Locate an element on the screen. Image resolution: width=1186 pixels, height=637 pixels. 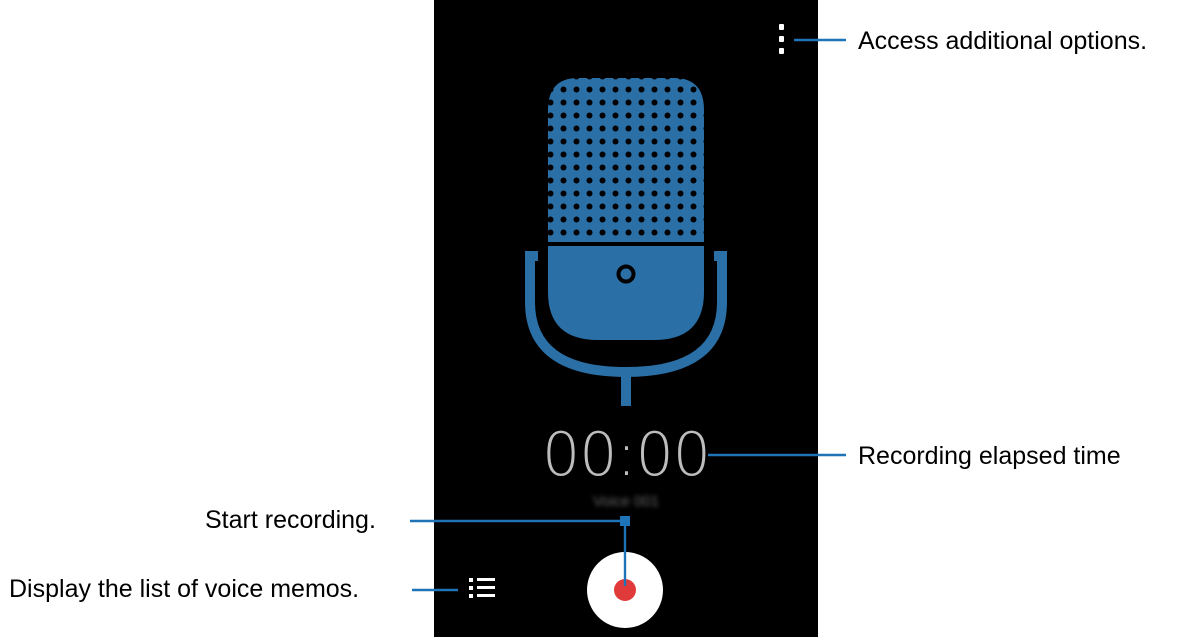
callout-start-recording: Start recording. is located at coordinates (290, 520).